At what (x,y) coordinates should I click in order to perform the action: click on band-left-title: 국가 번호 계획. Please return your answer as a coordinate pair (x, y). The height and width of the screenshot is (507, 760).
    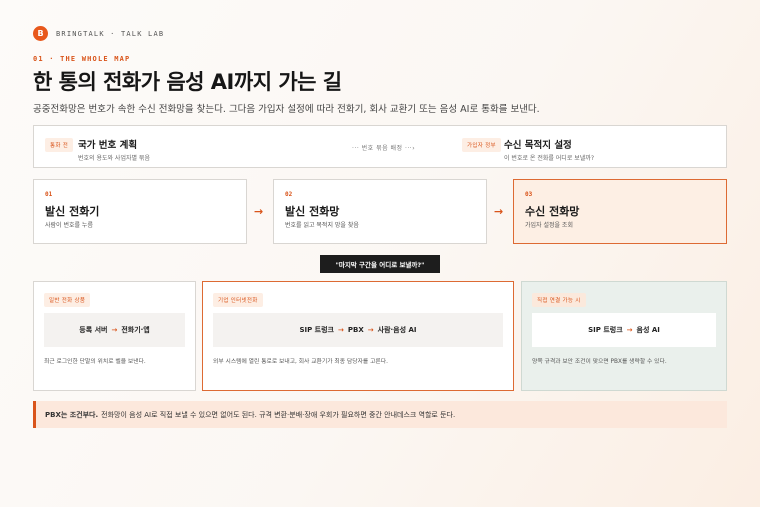
    Looking at the image, I should click on (108, 145).